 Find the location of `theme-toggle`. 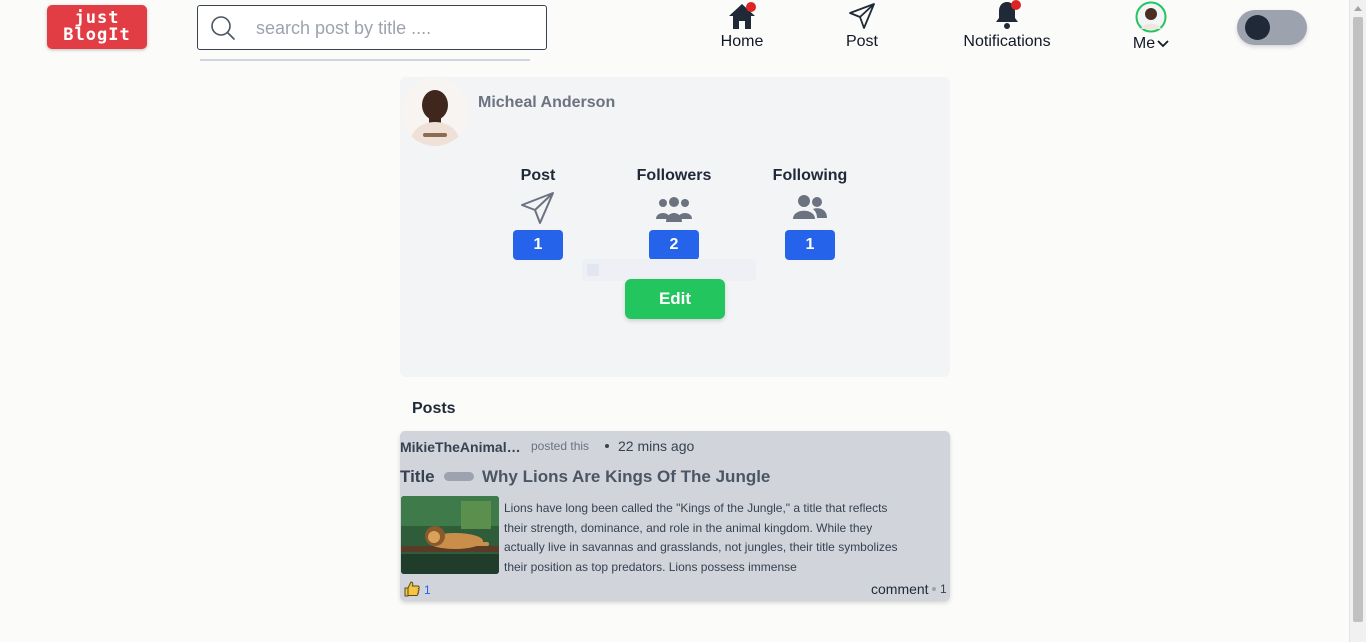

theme-toggle is located at coordinates (1272, 27).